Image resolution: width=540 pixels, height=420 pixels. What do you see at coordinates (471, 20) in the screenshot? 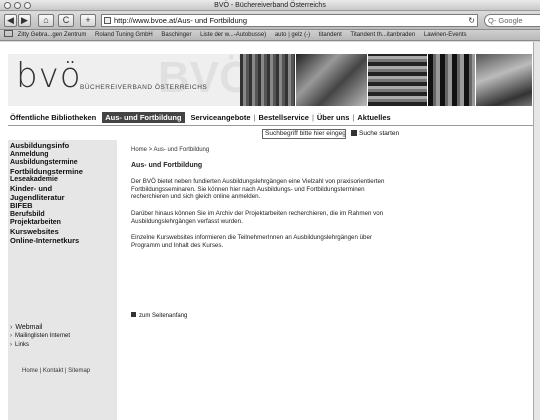
I see `url-reload-icon: ↻` at bounding box center [471, 20].